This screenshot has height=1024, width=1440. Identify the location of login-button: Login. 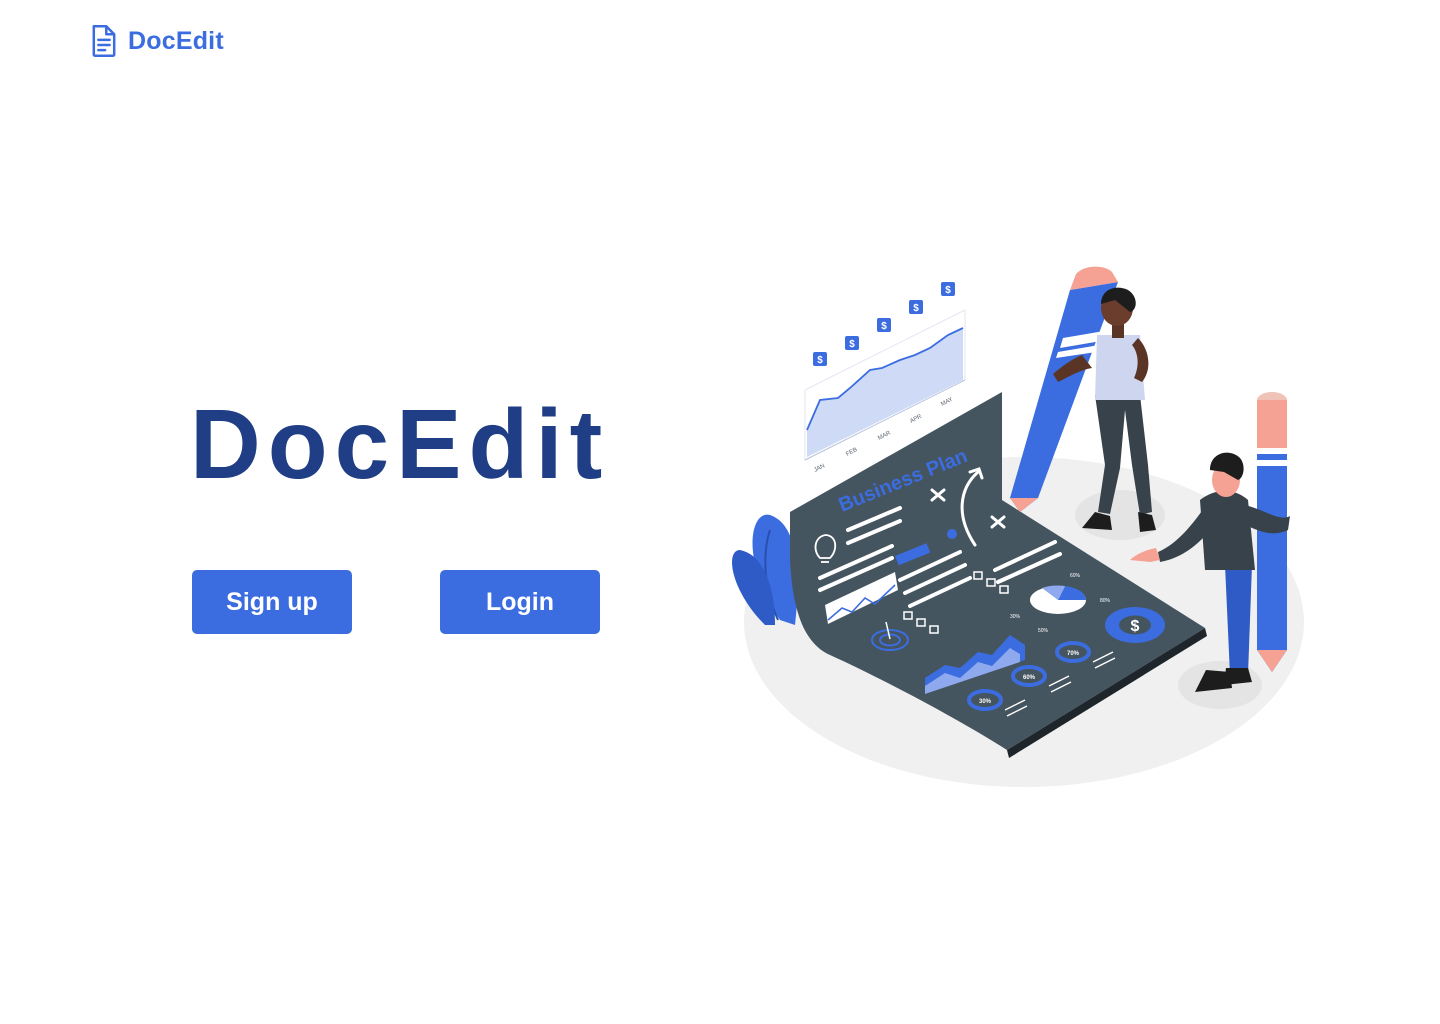
(520, 602).